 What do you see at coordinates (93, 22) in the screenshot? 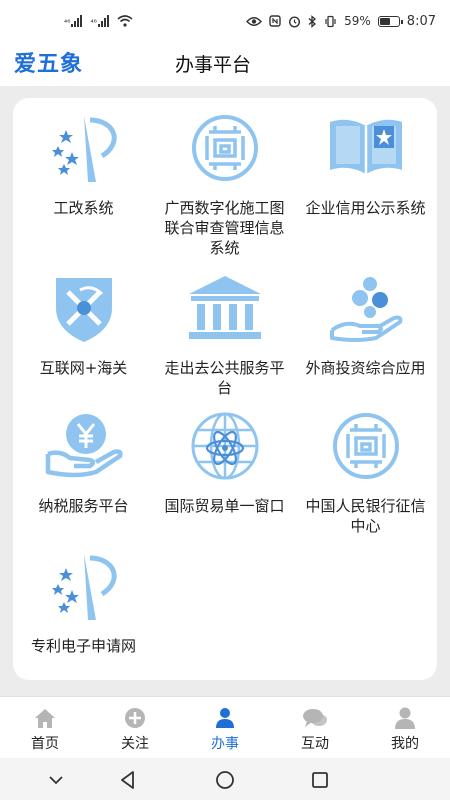
I see `signal-2-label: ⁴⁶` at bounding box center [93, 22].